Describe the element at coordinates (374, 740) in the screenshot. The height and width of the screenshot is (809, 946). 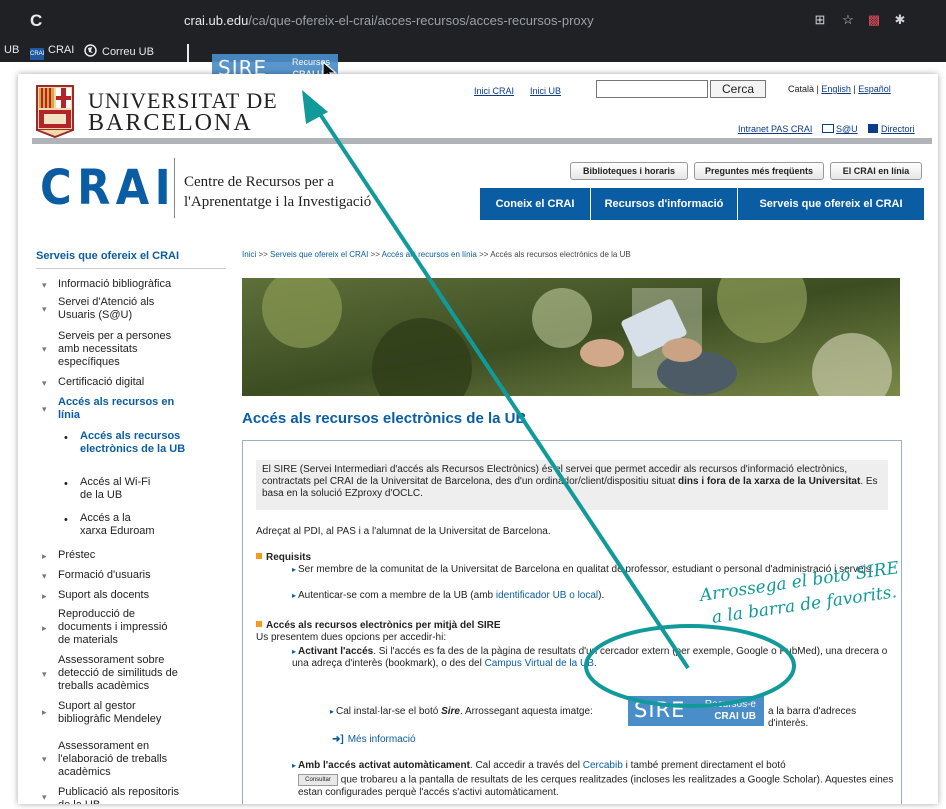
I see `link-mes-informacio: ➜] Més informació` at that location.